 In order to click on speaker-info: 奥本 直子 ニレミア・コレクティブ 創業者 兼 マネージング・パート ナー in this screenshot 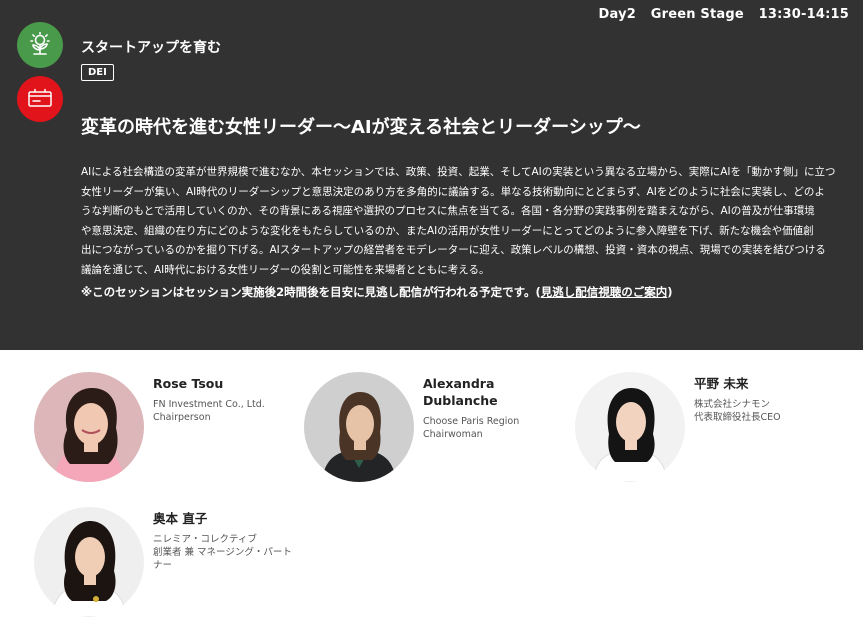, I will do `click(223, 541)`.